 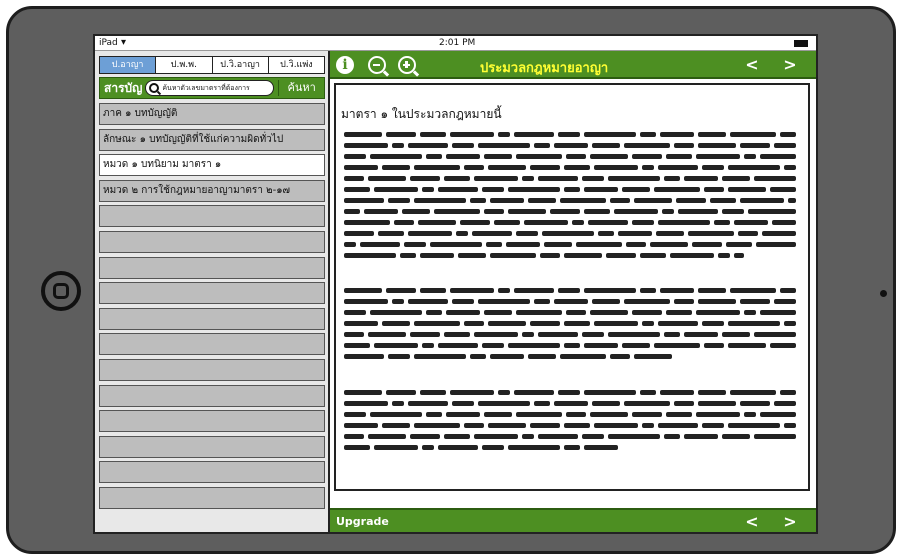 I want to click on tab-criminal-procedure: ป.วิ.อาญา, so click(x=240, y=65).